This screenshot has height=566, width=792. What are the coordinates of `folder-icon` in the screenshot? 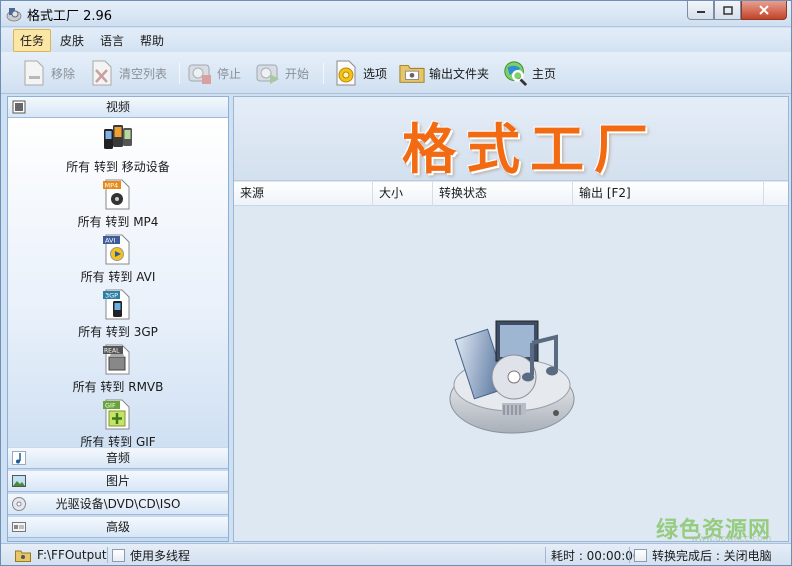 It's located at (412, 73).